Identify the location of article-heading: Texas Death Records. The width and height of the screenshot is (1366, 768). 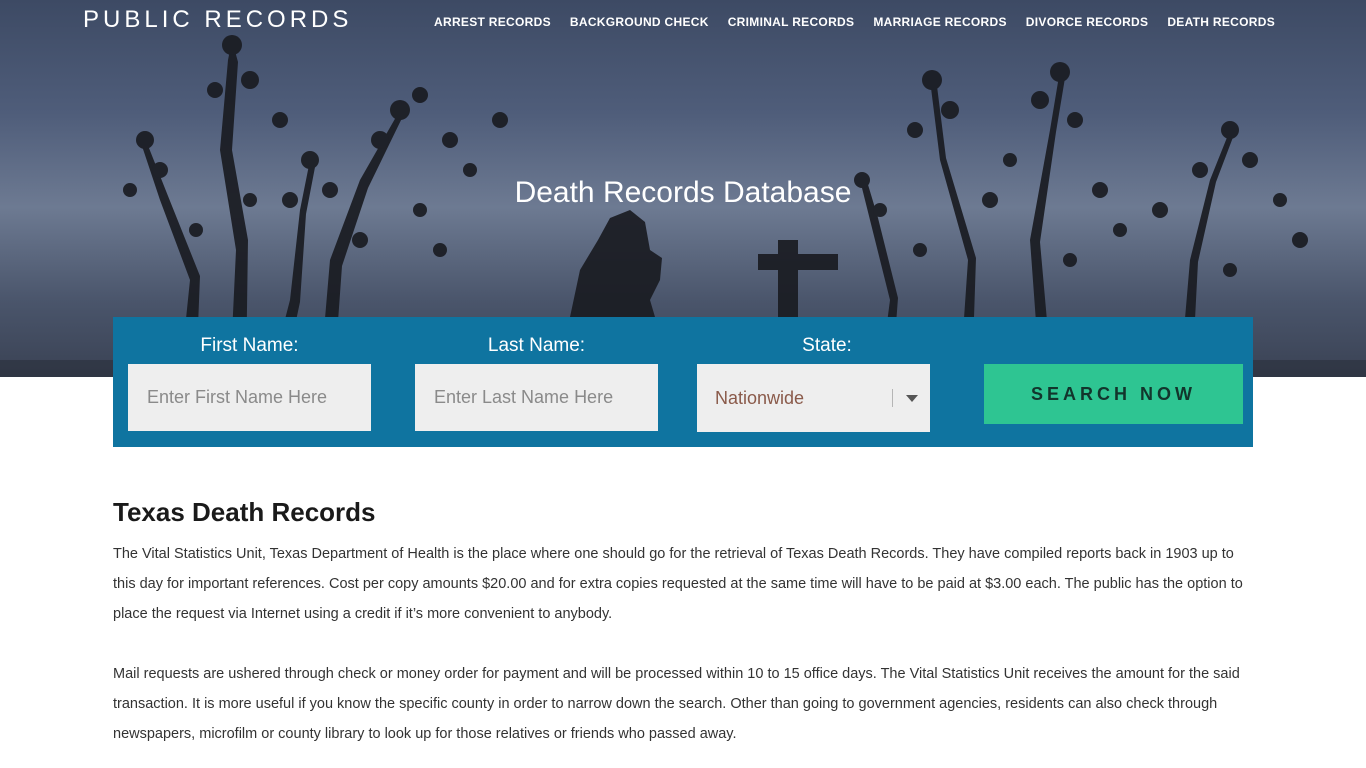
(244, 512).